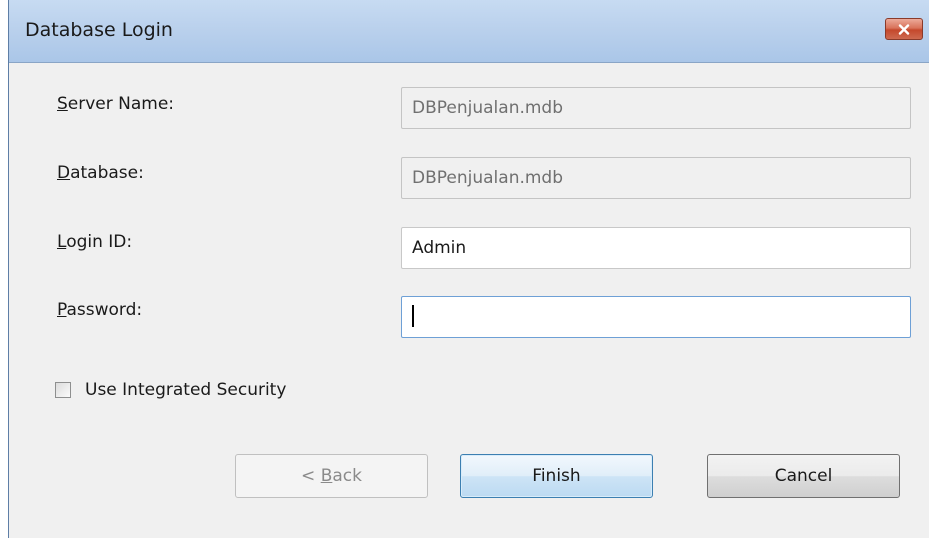  What do you see at coordinates (656, 178) in the screenshot?
I see `database-field: DBPenjualan.mdb` at bounding box center [656, 178].